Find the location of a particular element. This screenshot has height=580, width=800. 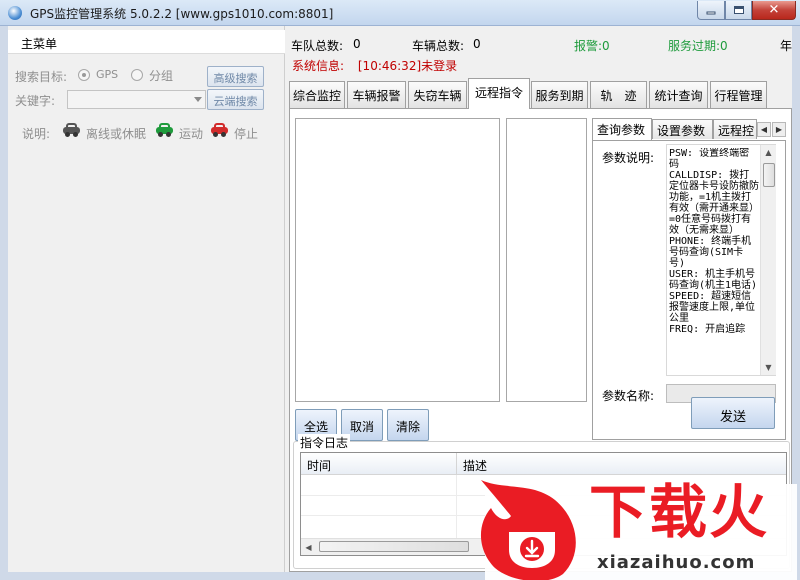

vehicle-listbox is located at coordinates (397, 260).